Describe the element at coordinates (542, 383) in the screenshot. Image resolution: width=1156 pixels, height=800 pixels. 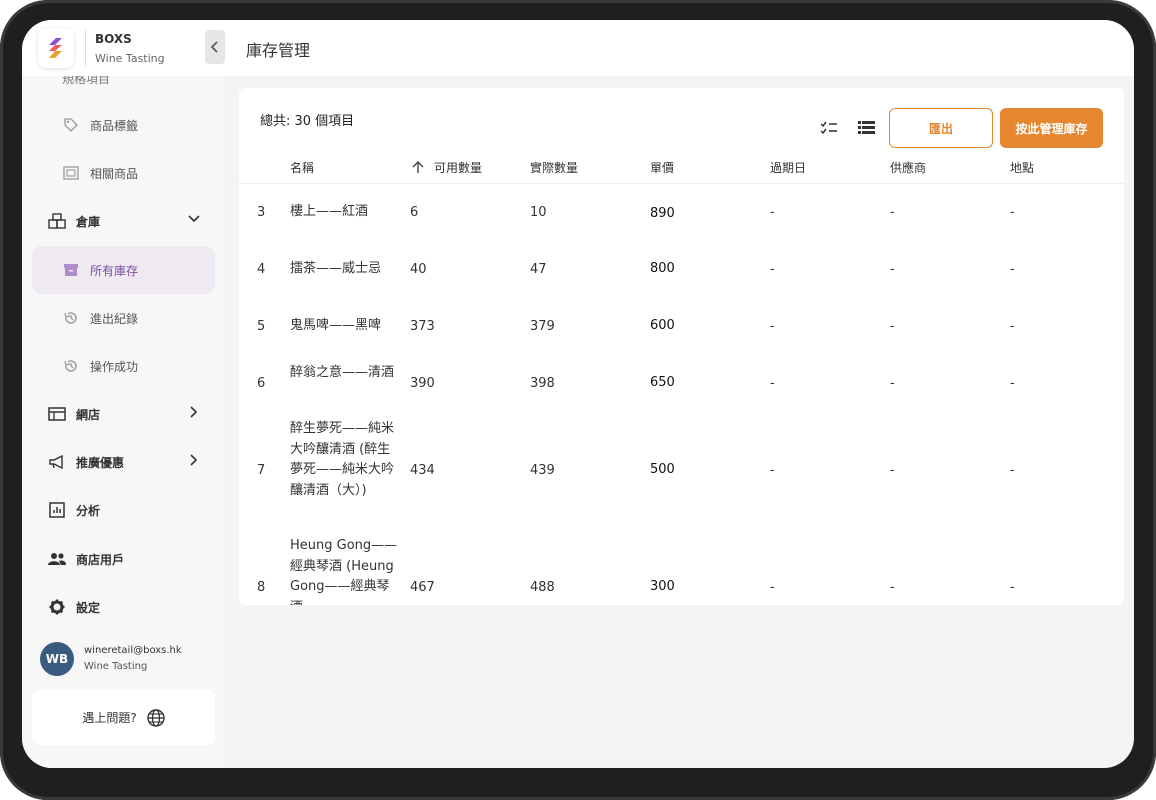
I see `actual-qty: 398` at that location.